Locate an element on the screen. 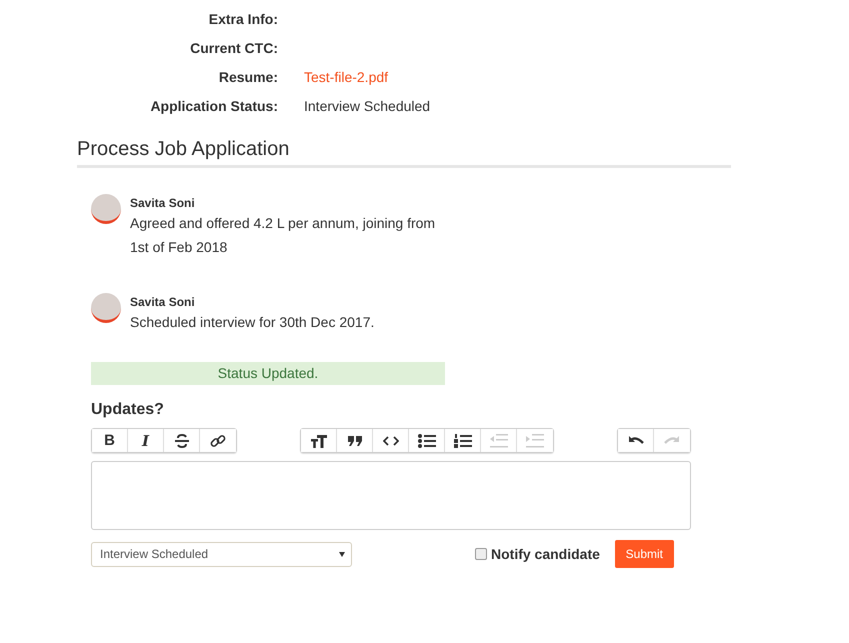 Image resolution: width=849 pixels, height=643 pixels. comment-text: Scheduled interview for 30th Dec 2017. is located at coordinates (253, 322).